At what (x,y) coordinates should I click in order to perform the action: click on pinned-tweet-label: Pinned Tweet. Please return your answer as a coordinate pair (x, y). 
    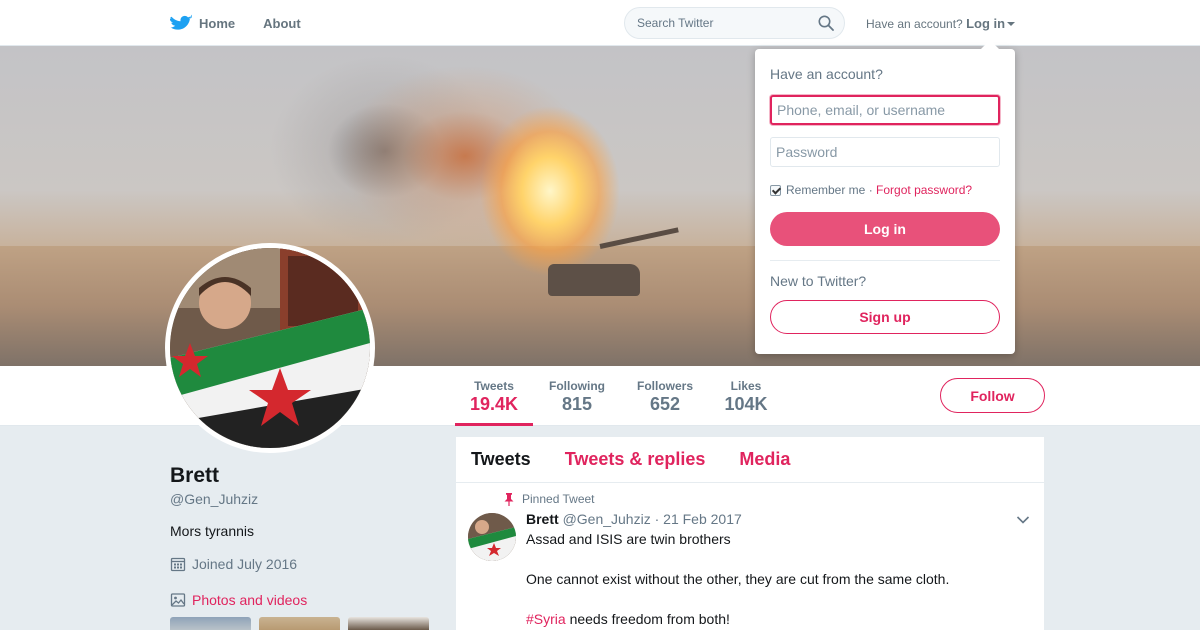
    Looking at the image, I should click on (549, 499).